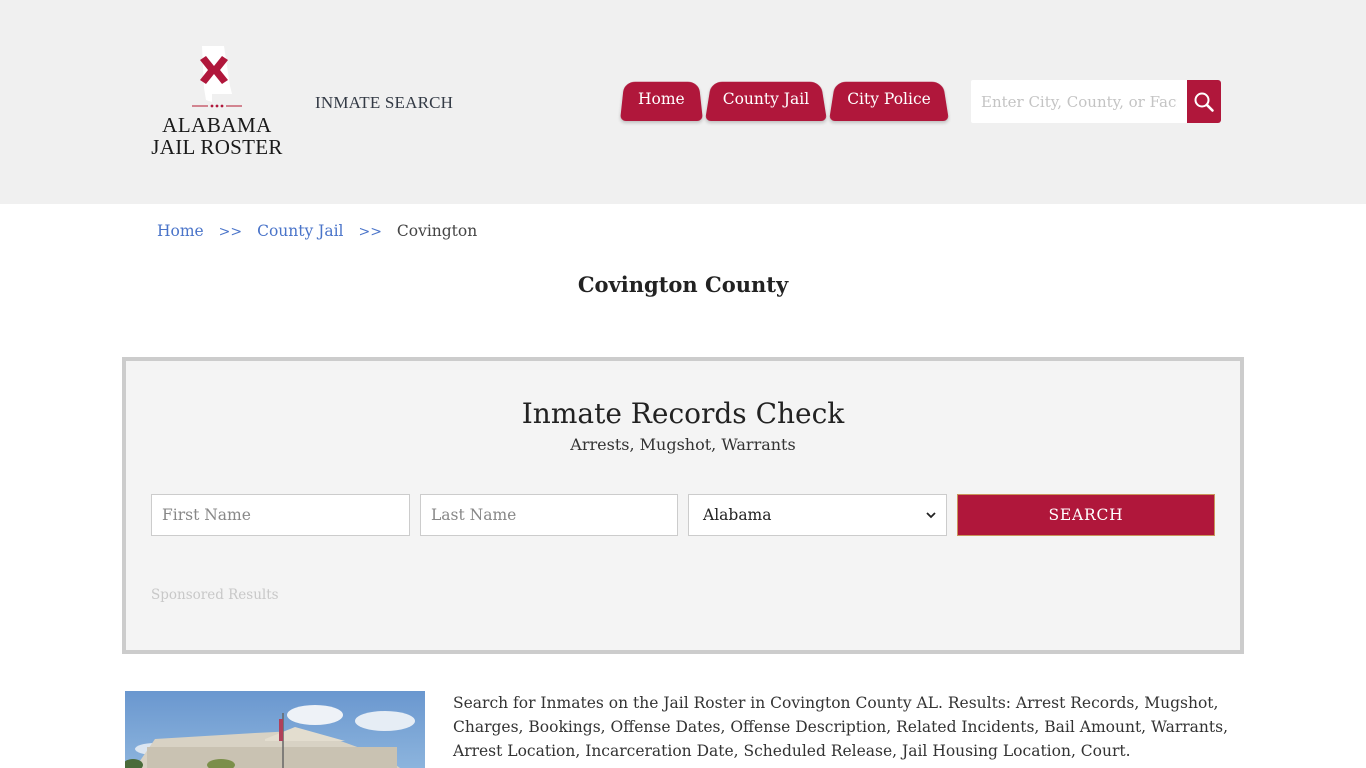 This screenshot has height=768, width=1366. Describe the element at coordinates (384, 103) in the screenshot. I see `header-tagline: INMATE SEARCH` at that location.